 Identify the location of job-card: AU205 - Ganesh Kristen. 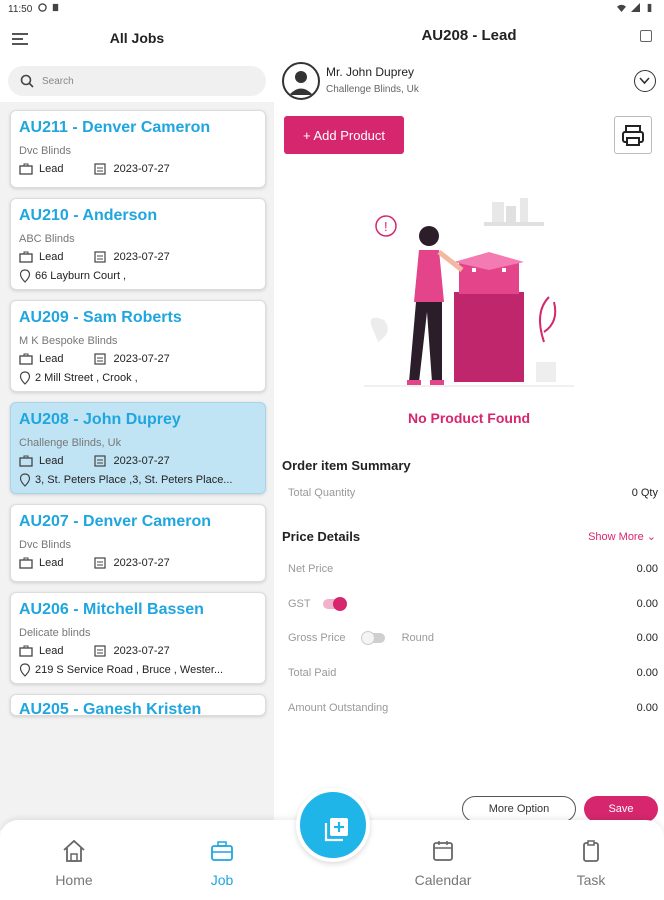
(138, 705).